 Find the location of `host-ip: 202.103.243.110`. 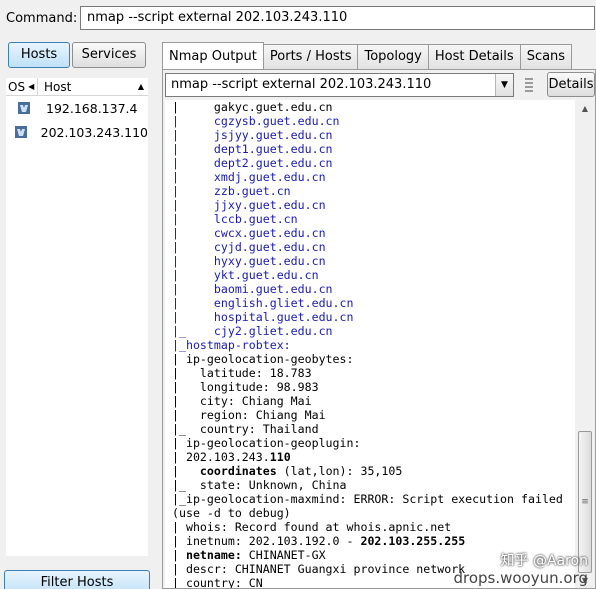

host-ip: 202.103.243.110 is located at coordinates (94, 132).